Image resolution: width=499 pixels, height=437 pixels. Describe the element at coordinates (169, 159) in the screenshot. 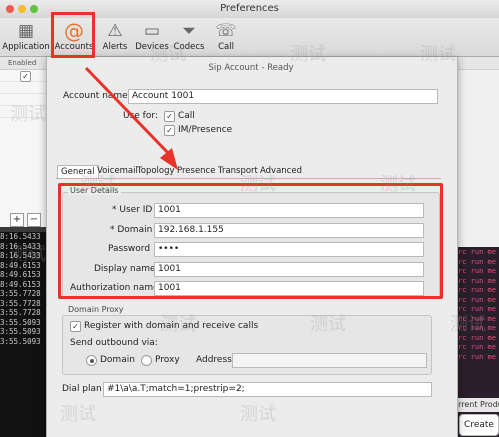

I see `arrow-head` at that location.